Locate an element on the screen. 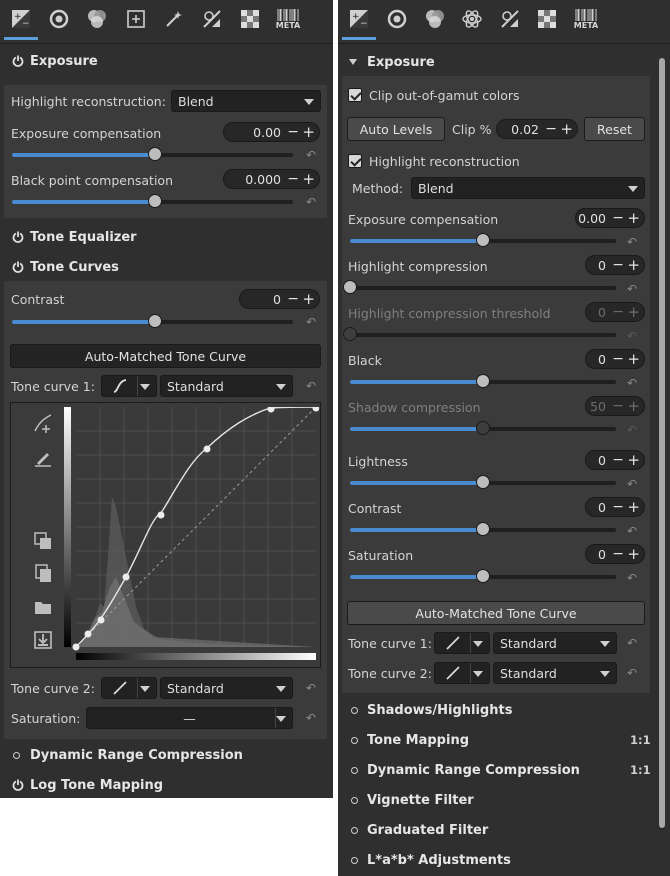 The width and height of the screenshot is (670, 876). save-icon is located at coordinates (43, 640).